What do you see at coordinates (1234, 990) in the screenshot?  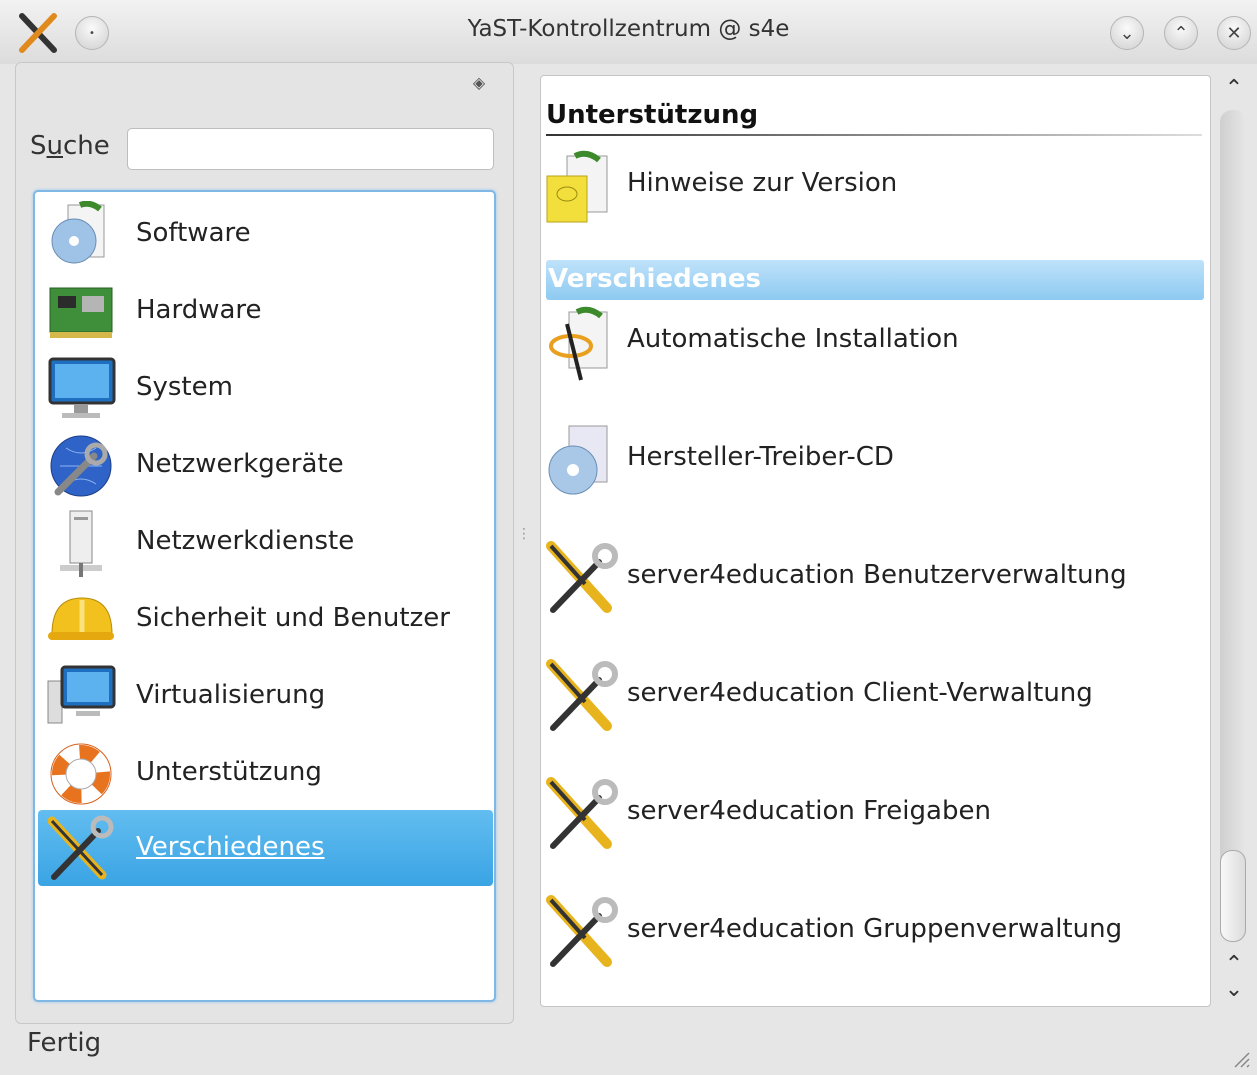 I see `scroll-down-icon: ⌄` at bounding box center [1234, 990].